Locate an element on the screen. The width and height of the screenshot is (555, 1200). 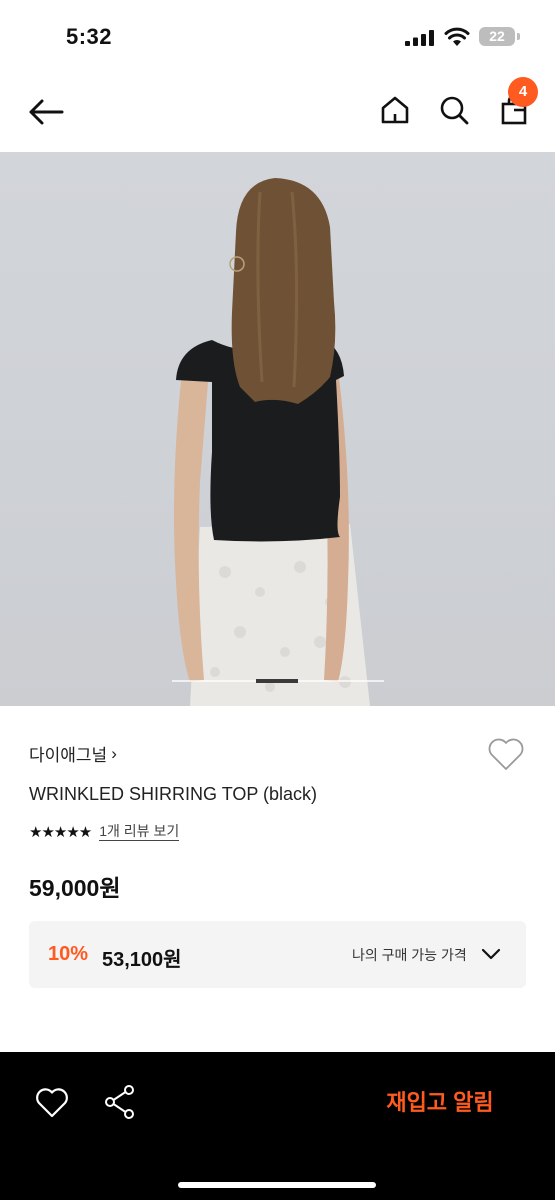
discounted-price: 53,100원 is located at coordinates (142, 960).